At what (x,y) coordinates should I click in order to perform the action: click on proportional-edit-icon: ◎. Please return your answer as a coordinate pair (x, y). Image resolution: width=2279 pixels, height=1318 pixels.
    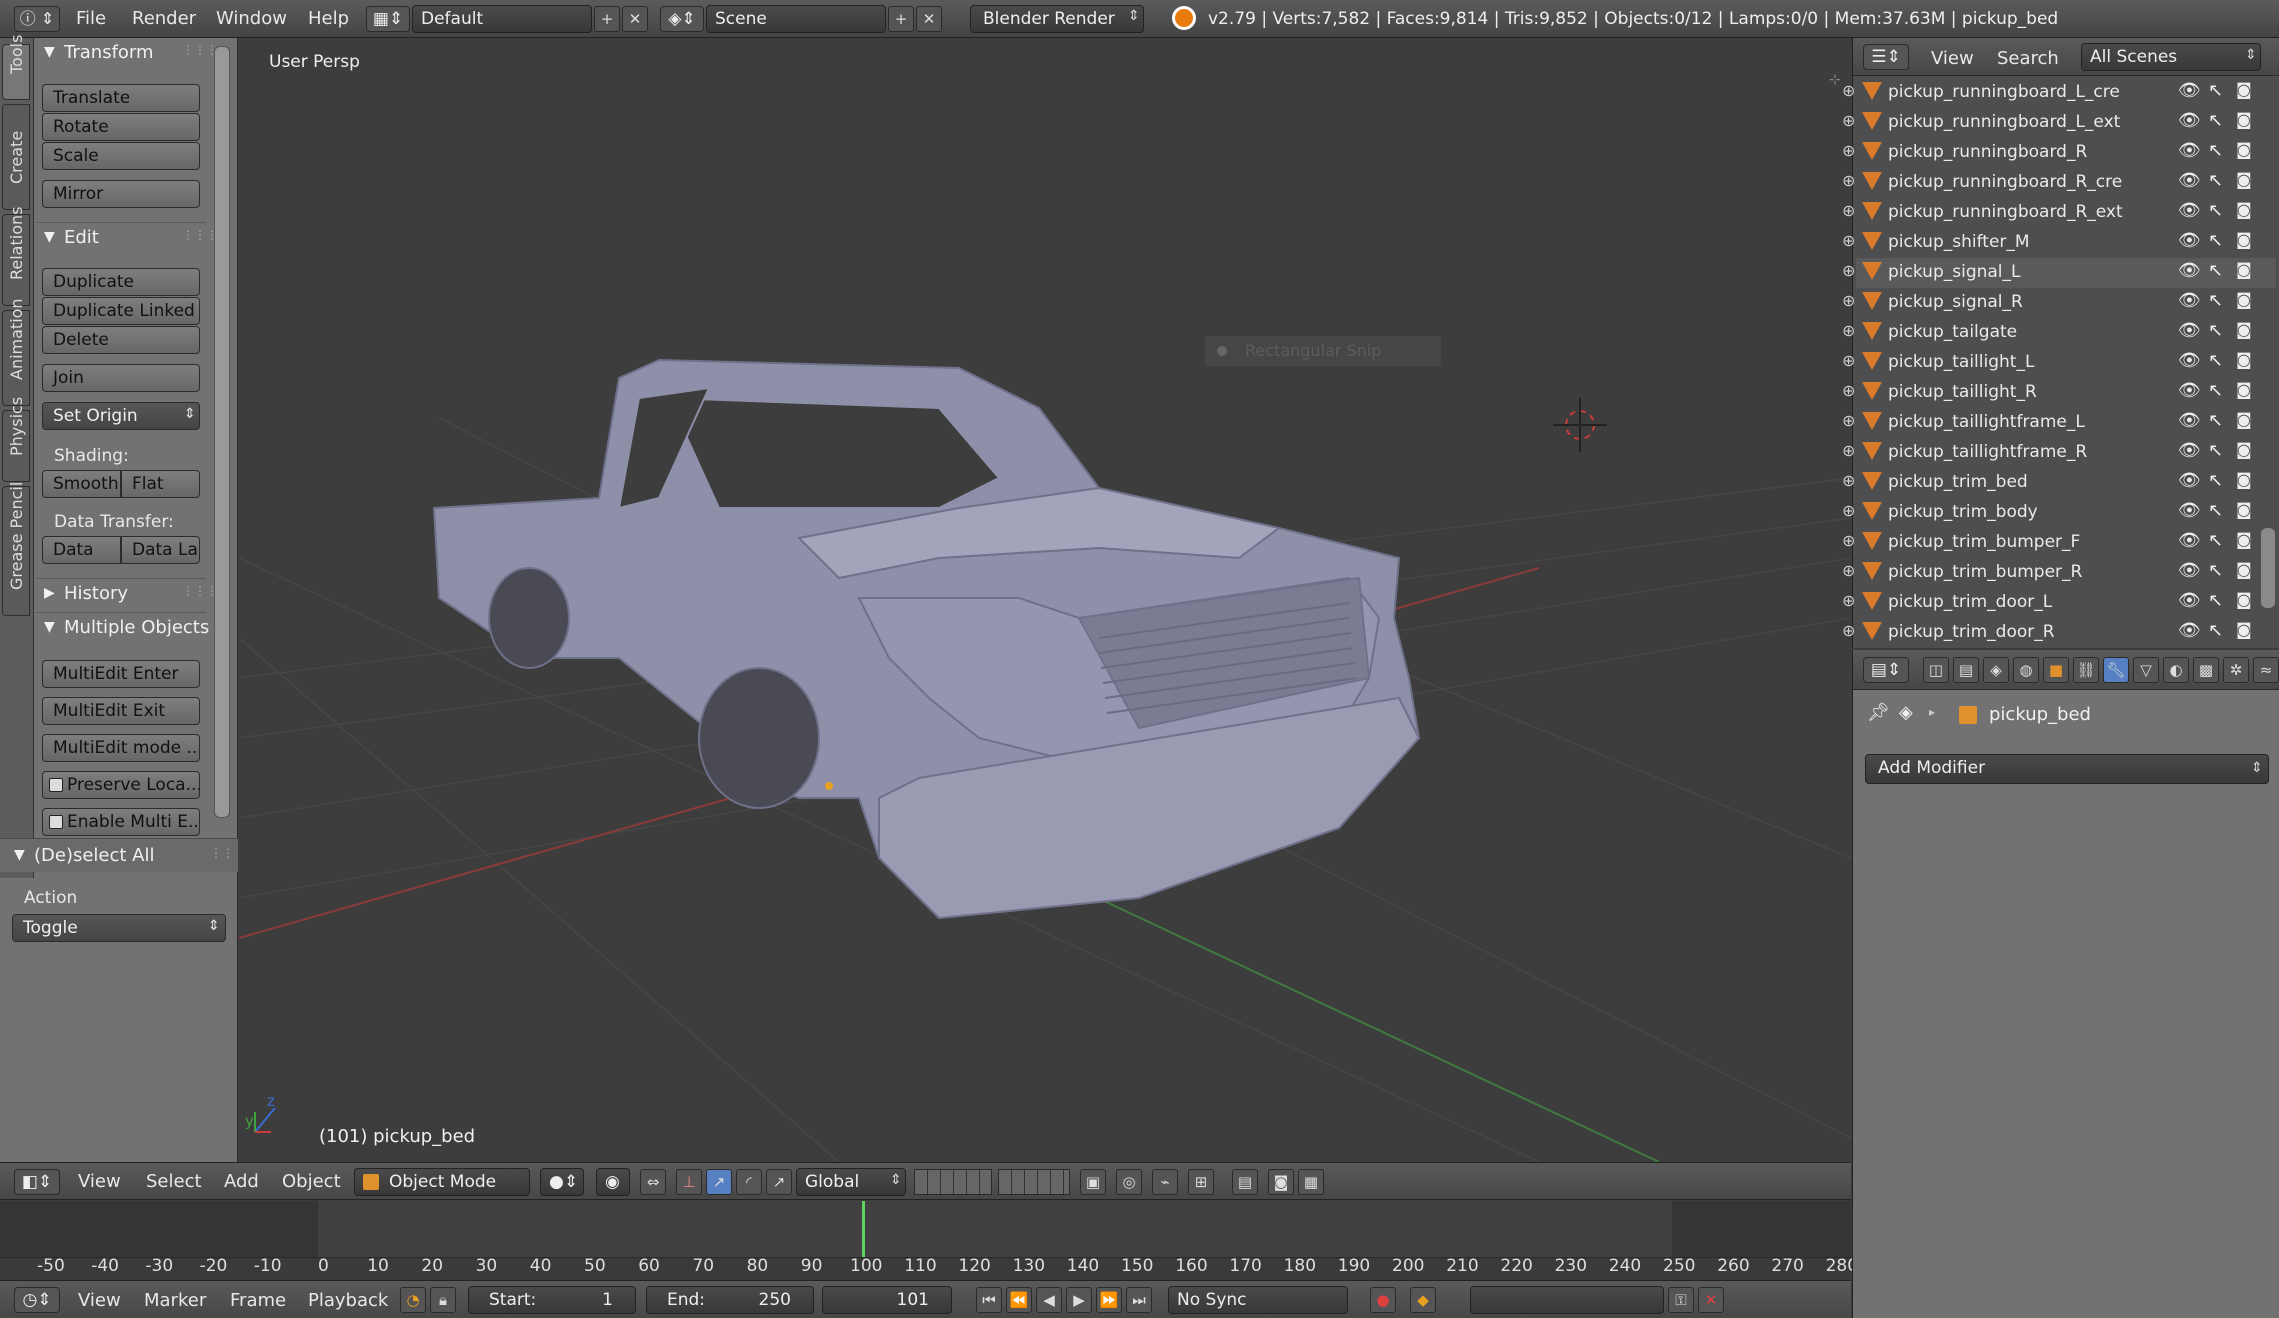
    Looking at the image, I should click on (1129, 1182).